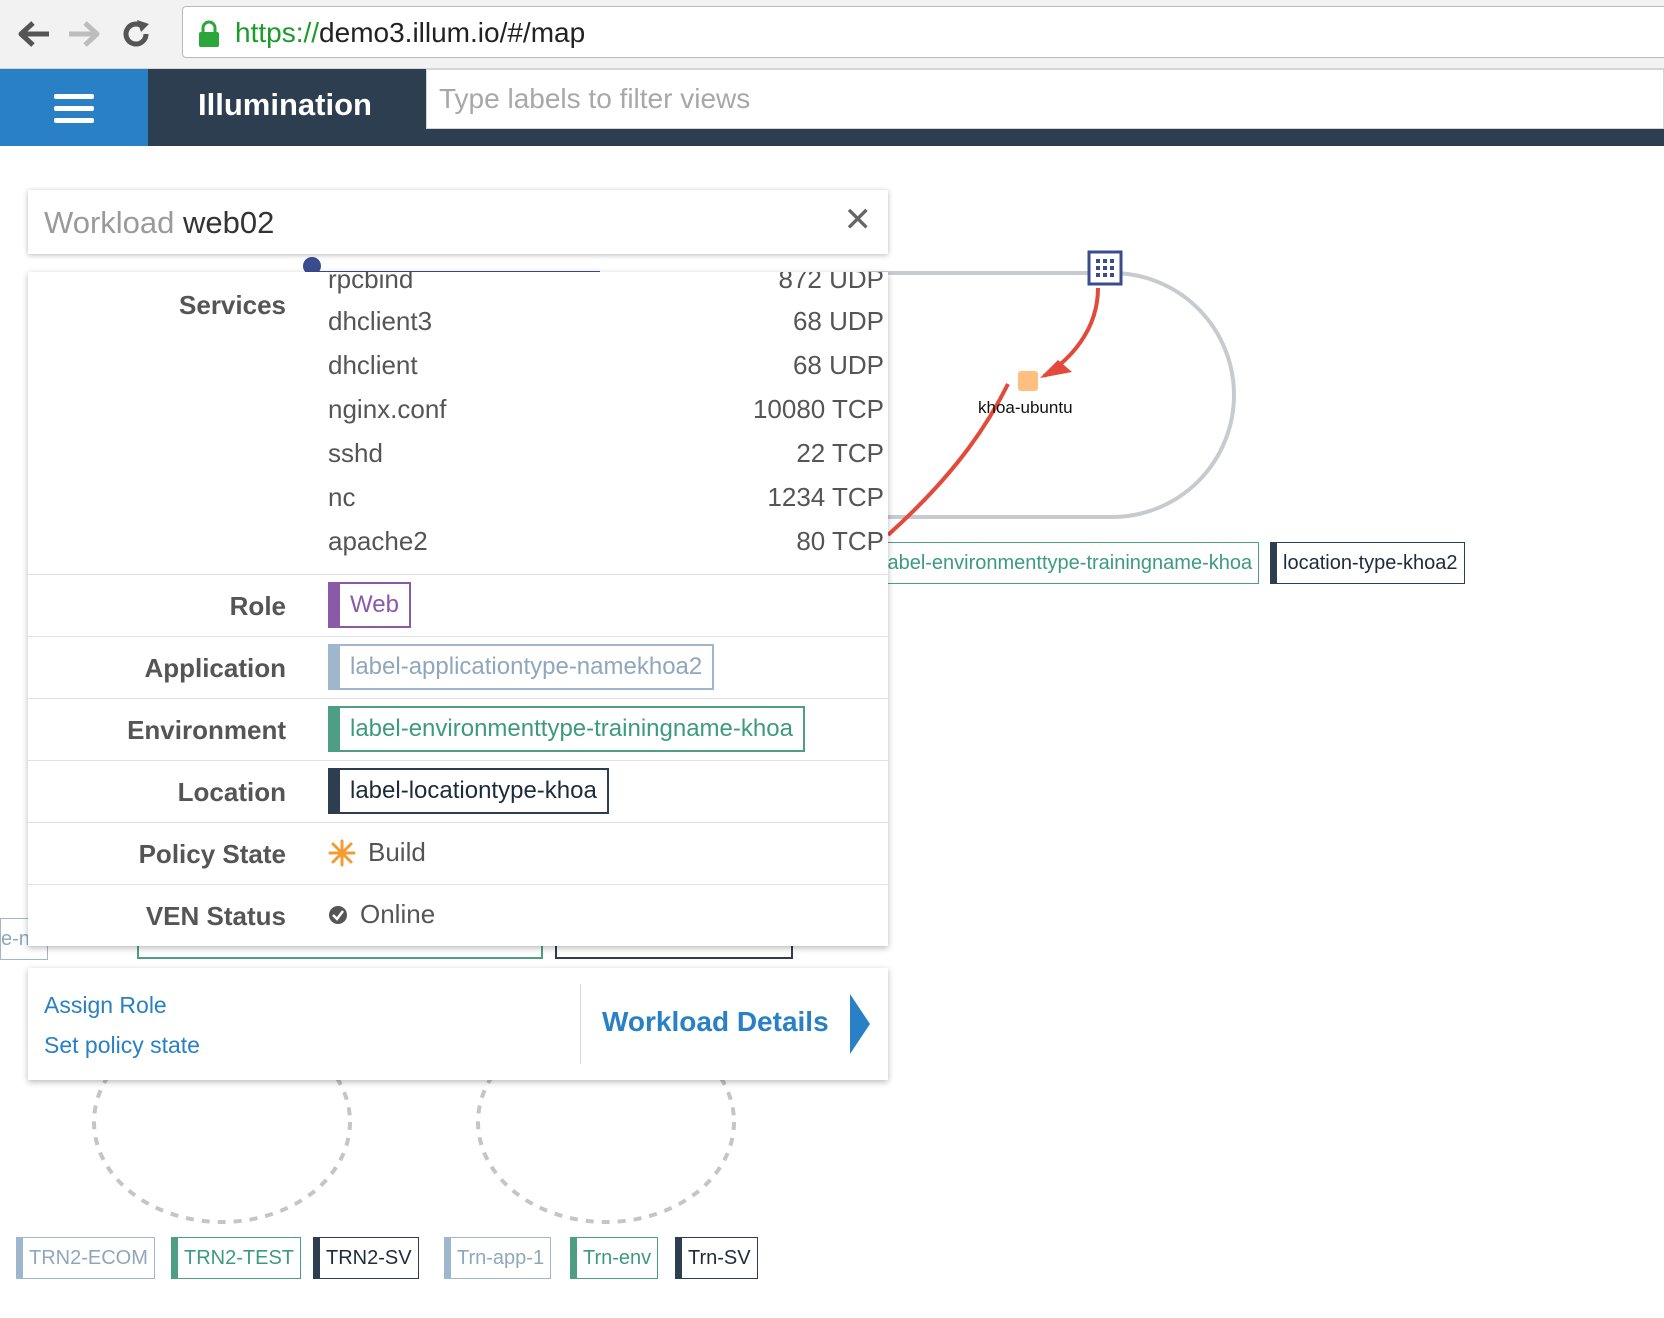 The width and height of the screenshot is (1664, 1318). Describe the element at coordinates (1045, 99) in the screenshot. I see `label-filter-input` at that location.